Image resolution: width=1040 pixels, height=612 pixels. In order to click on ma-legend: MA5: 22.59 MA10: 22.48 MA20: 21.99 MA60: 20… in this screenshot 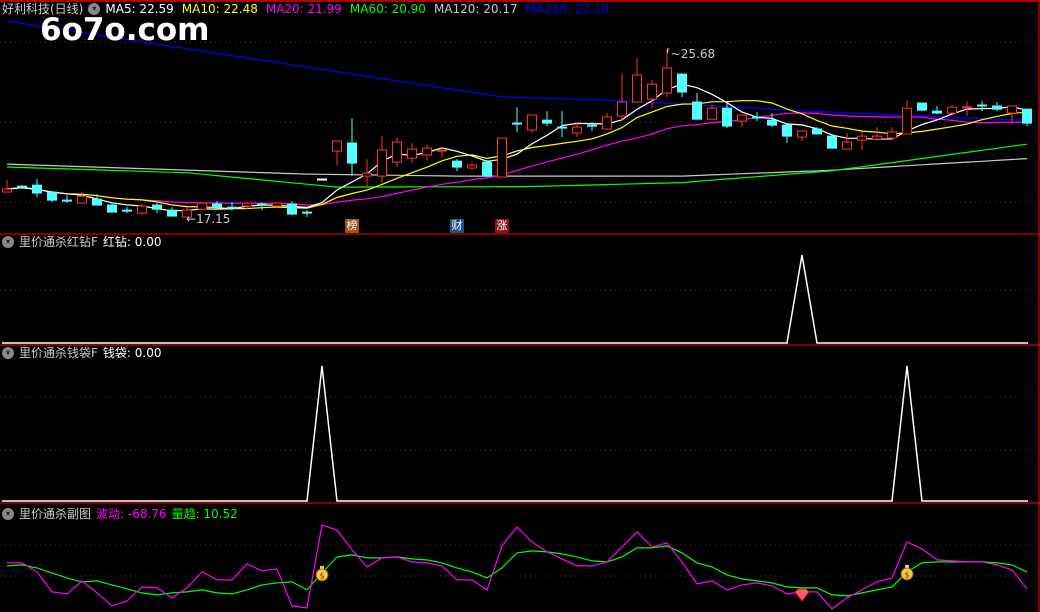, I will do `click(357, 9)`.